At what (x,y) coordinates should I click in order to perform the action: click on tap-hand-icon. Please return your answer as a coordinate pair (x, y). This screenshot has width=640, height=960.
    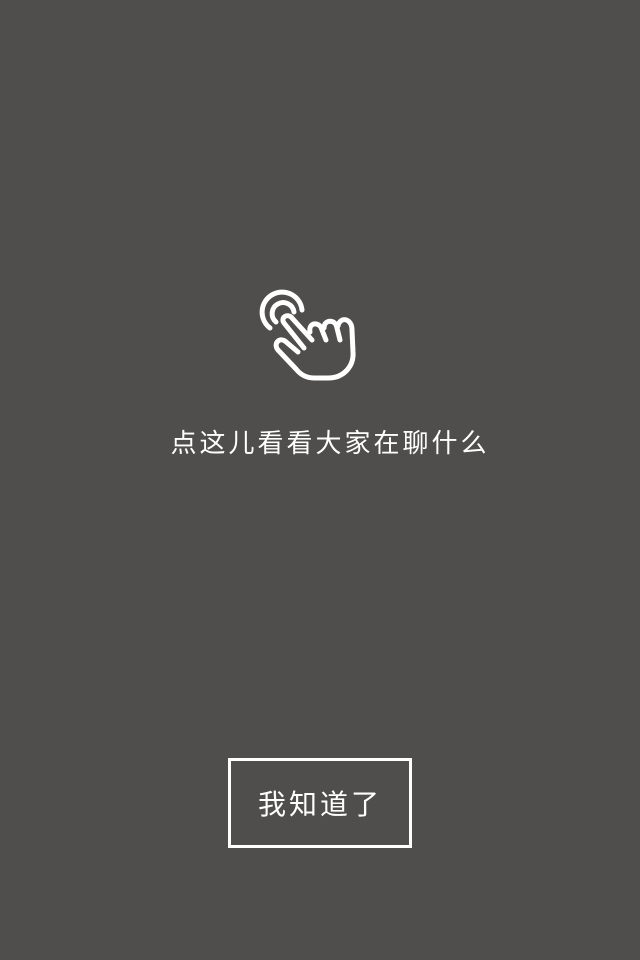
    Looking at the image, I should click on (308, 336).